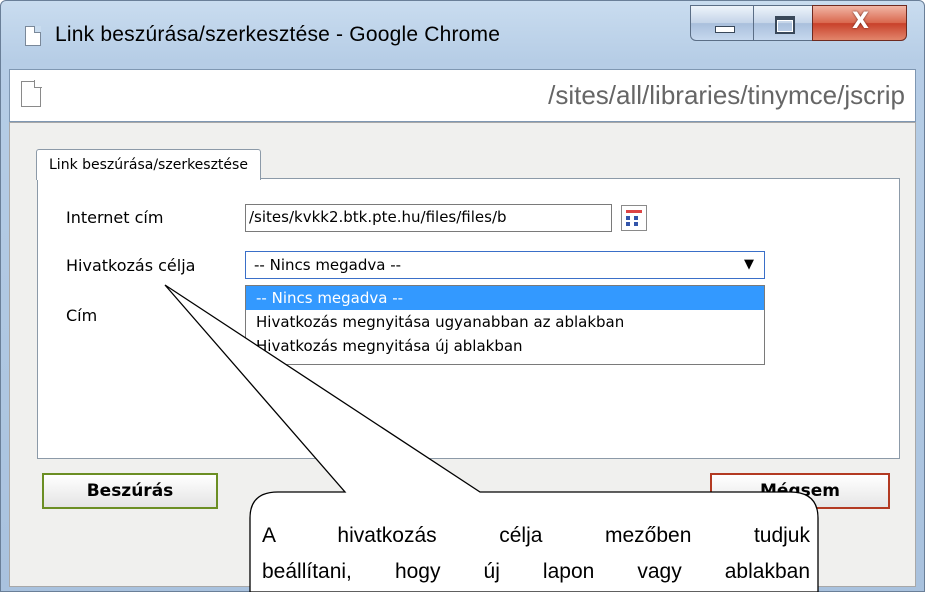  I want to click on callout-line: A hivatkozás célja mezőben tudjuk, so click(536, 535).